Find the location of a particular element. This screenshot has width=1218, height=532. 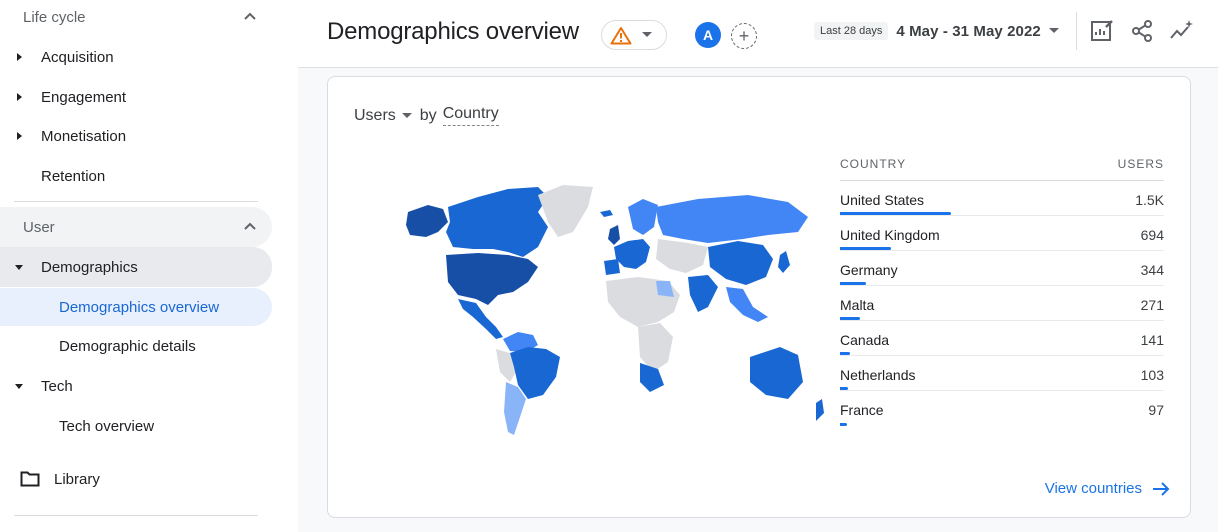

date-range-text: 4 May - 31 May 2022 is located at coordinates (968, 31).